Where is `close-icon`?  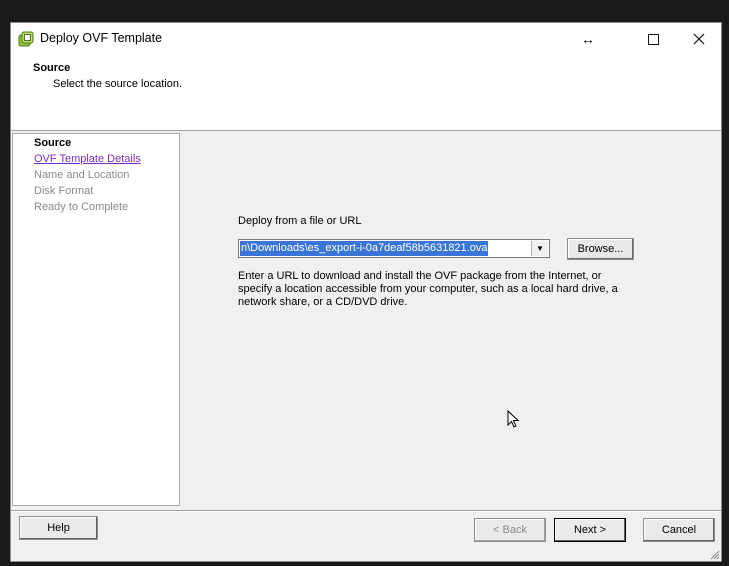
close-icon is located at coordinates (699, 39).